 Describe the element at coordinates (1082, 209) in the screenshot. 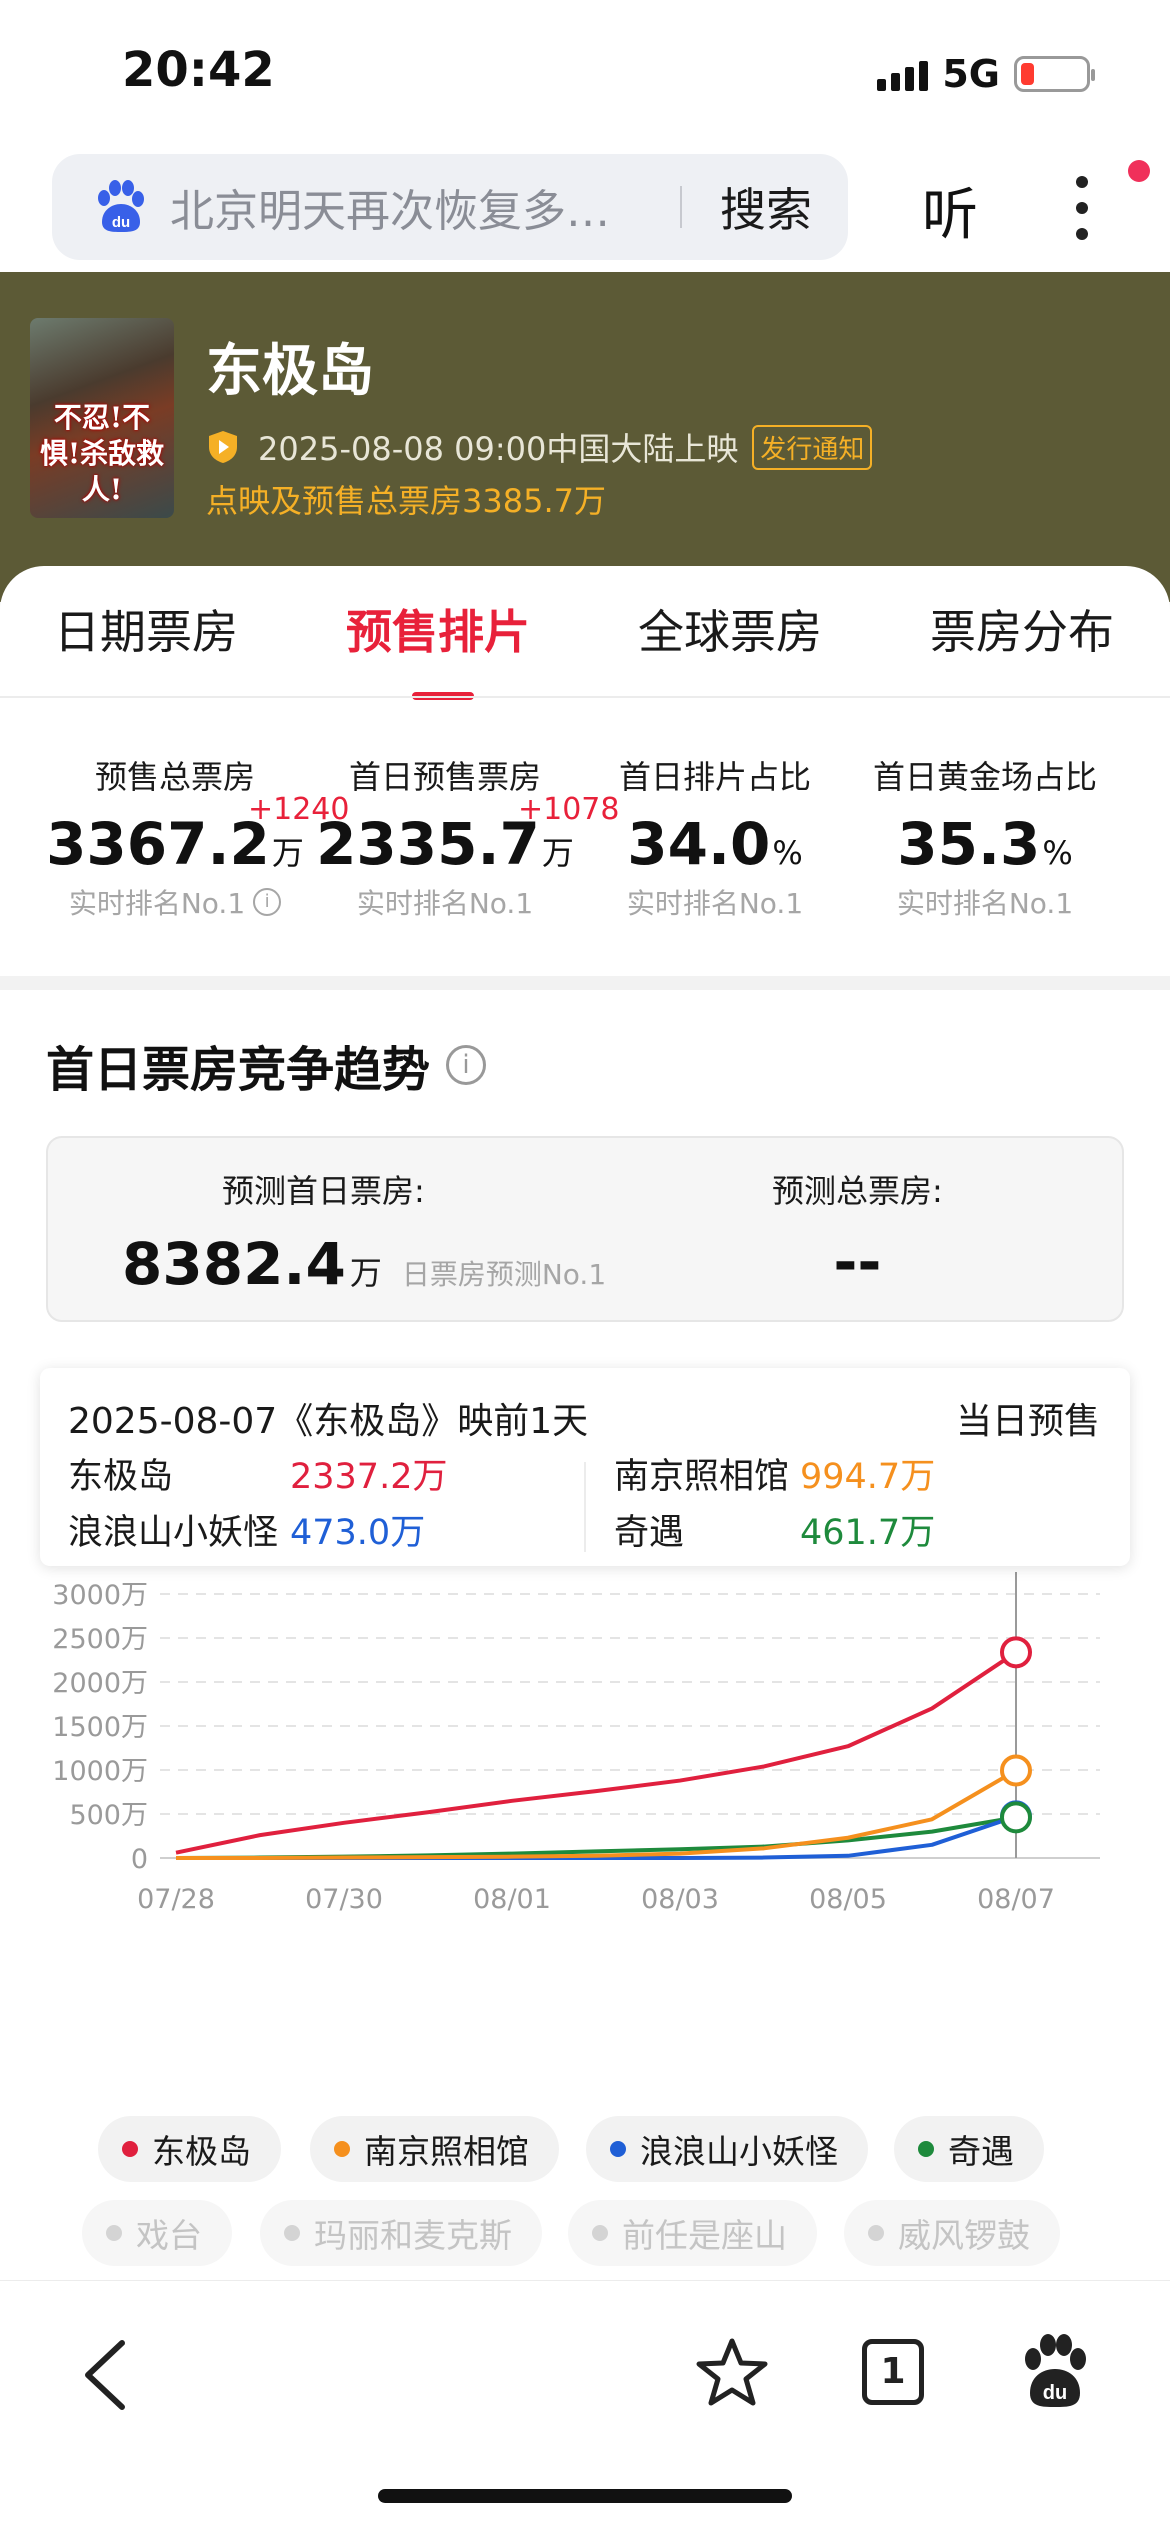

I see `more-icon` at that location.